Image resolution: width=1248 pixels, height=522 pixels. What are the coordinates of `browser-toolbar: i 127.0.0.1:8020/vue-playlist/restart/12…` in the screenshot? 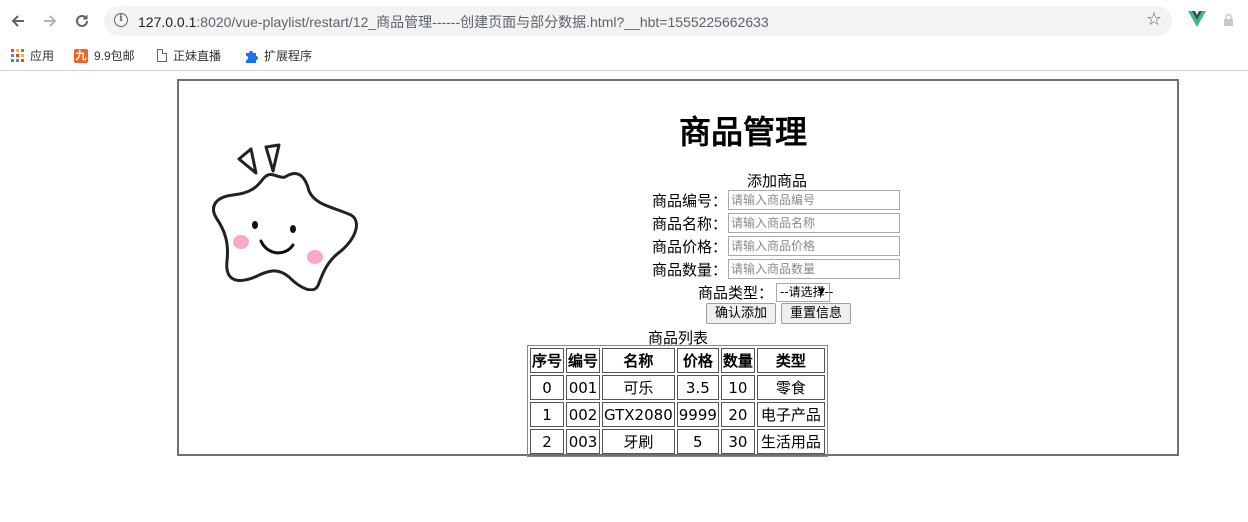 It's located at (624, 21).